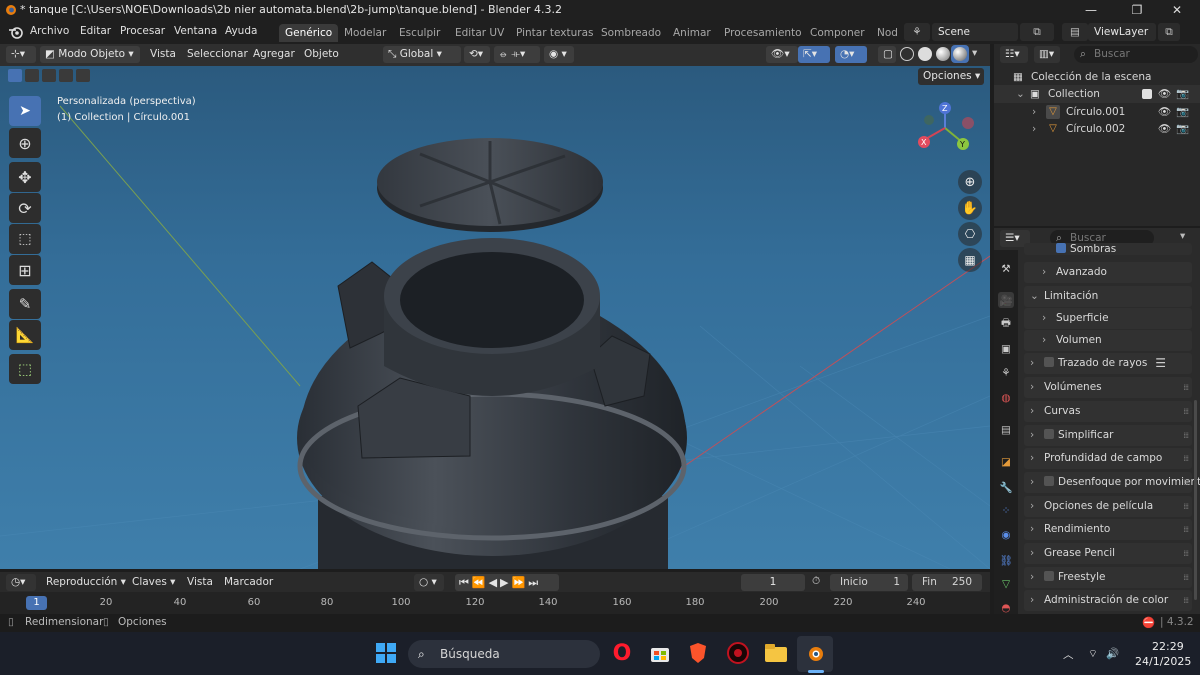  What do you see at coordinates (1037, 32) in the screenshot?
I see `new-scene-icon: ⧉` at bounding box center [1037, 32].